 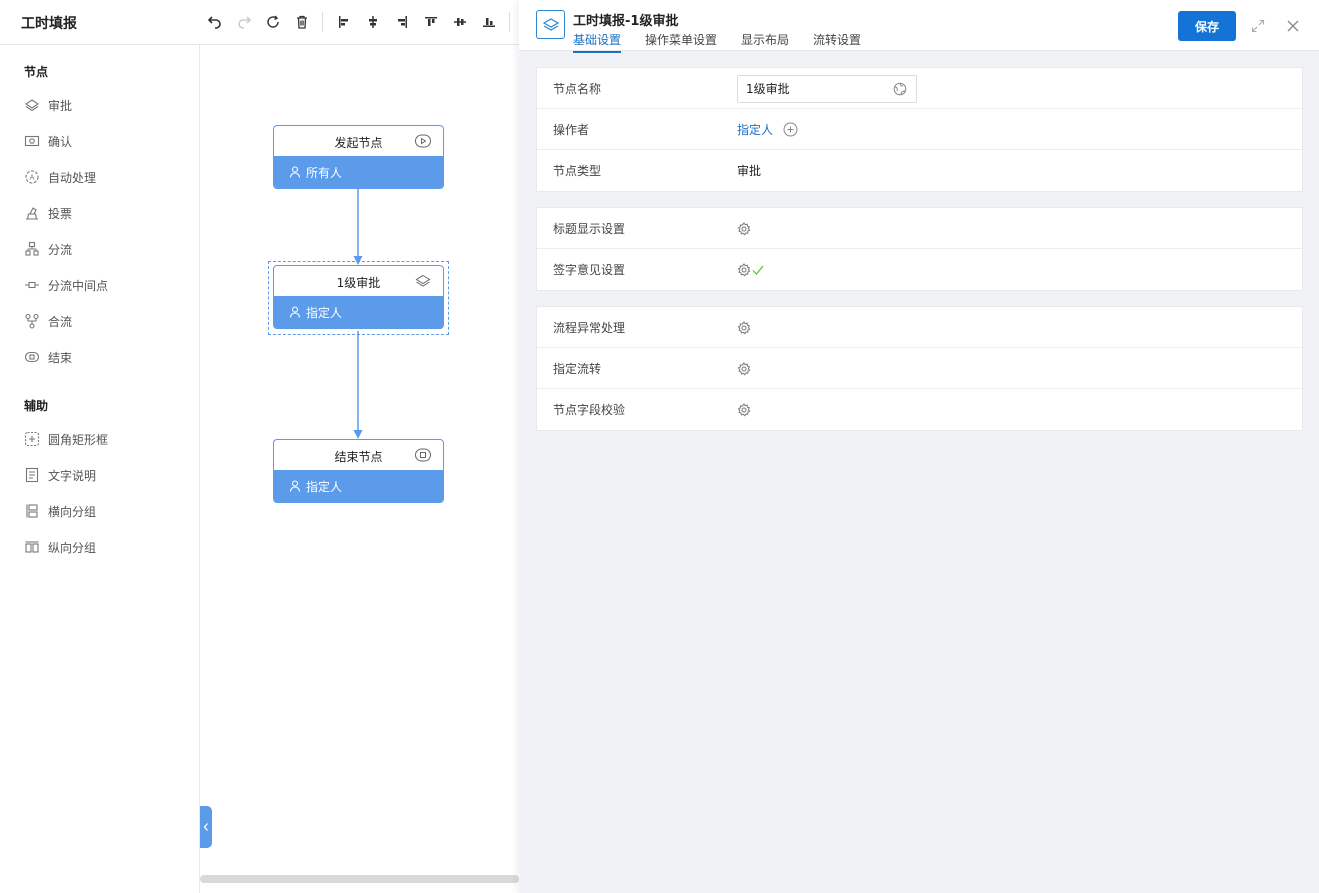 I want to click on row-field-validation: 节点字段校验, so click(x=919, y=409).